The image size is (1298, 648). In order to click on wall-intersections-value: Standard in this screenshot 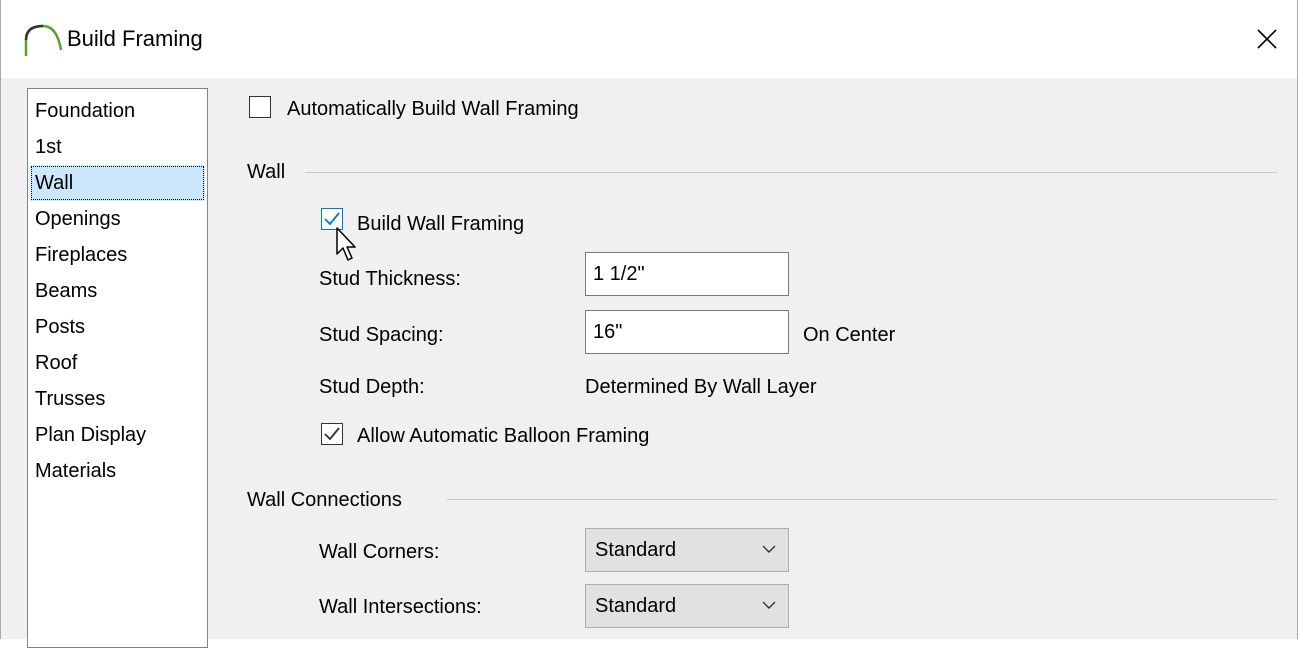, I will do `click(636, 606)`.